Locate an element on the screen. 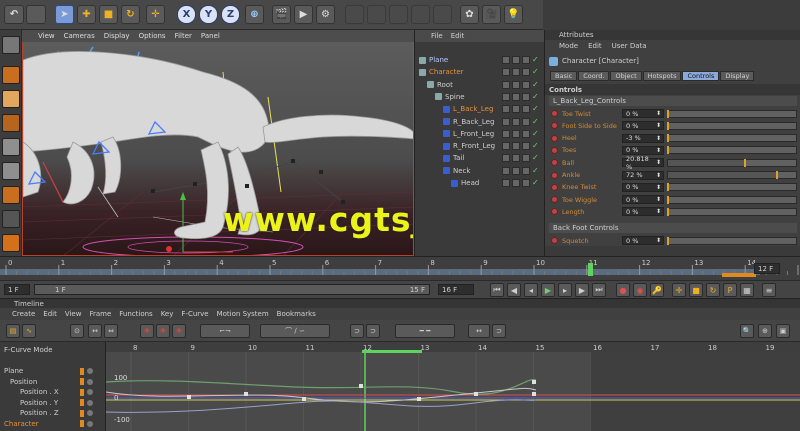 The height and width of the screenshot is (431, 800). model-mode-icon is located at coordinates (11, 45).